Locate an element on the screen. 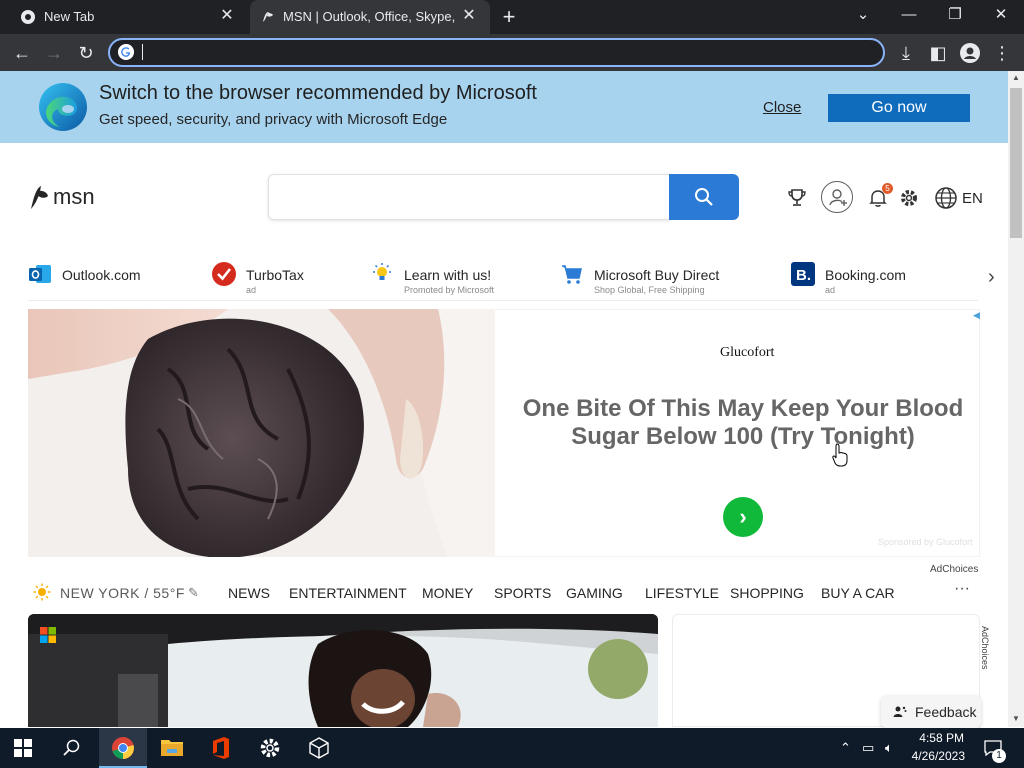 This screenshot has height=768, width=1024. edit-pencil-icon: ✎ is located at coordinates (195, 592).